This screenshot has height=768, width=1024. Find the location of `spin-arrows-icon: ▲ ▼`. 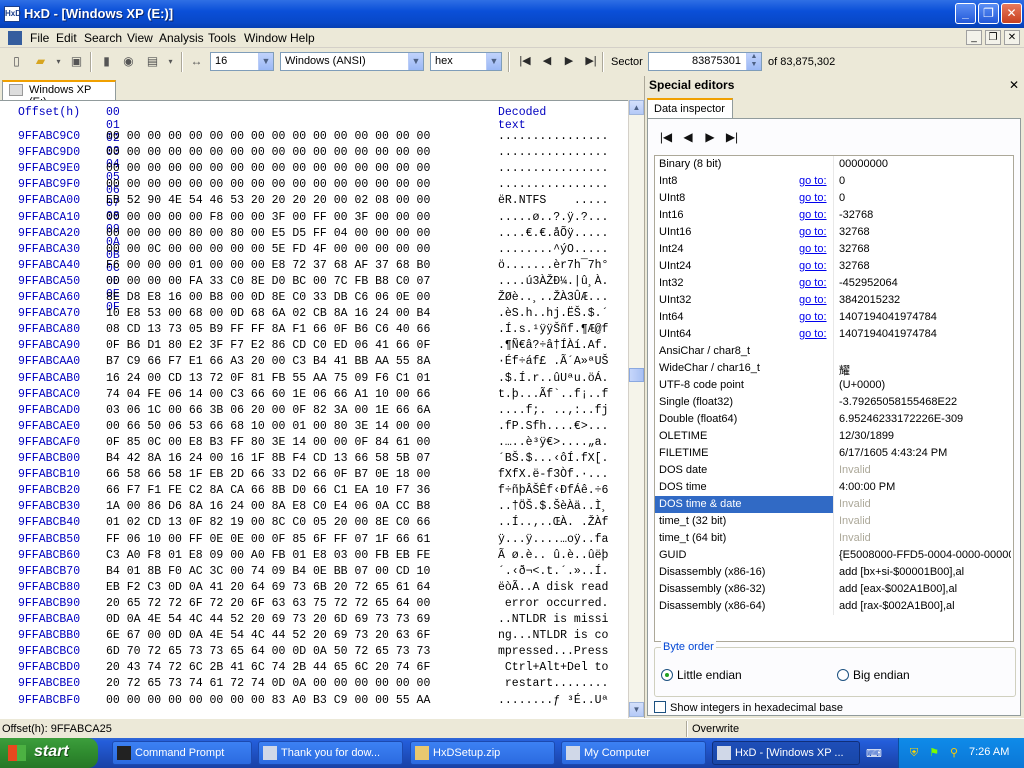

spin-arrows-icon: ▲ ▼ is located at coordinates (753, 61).